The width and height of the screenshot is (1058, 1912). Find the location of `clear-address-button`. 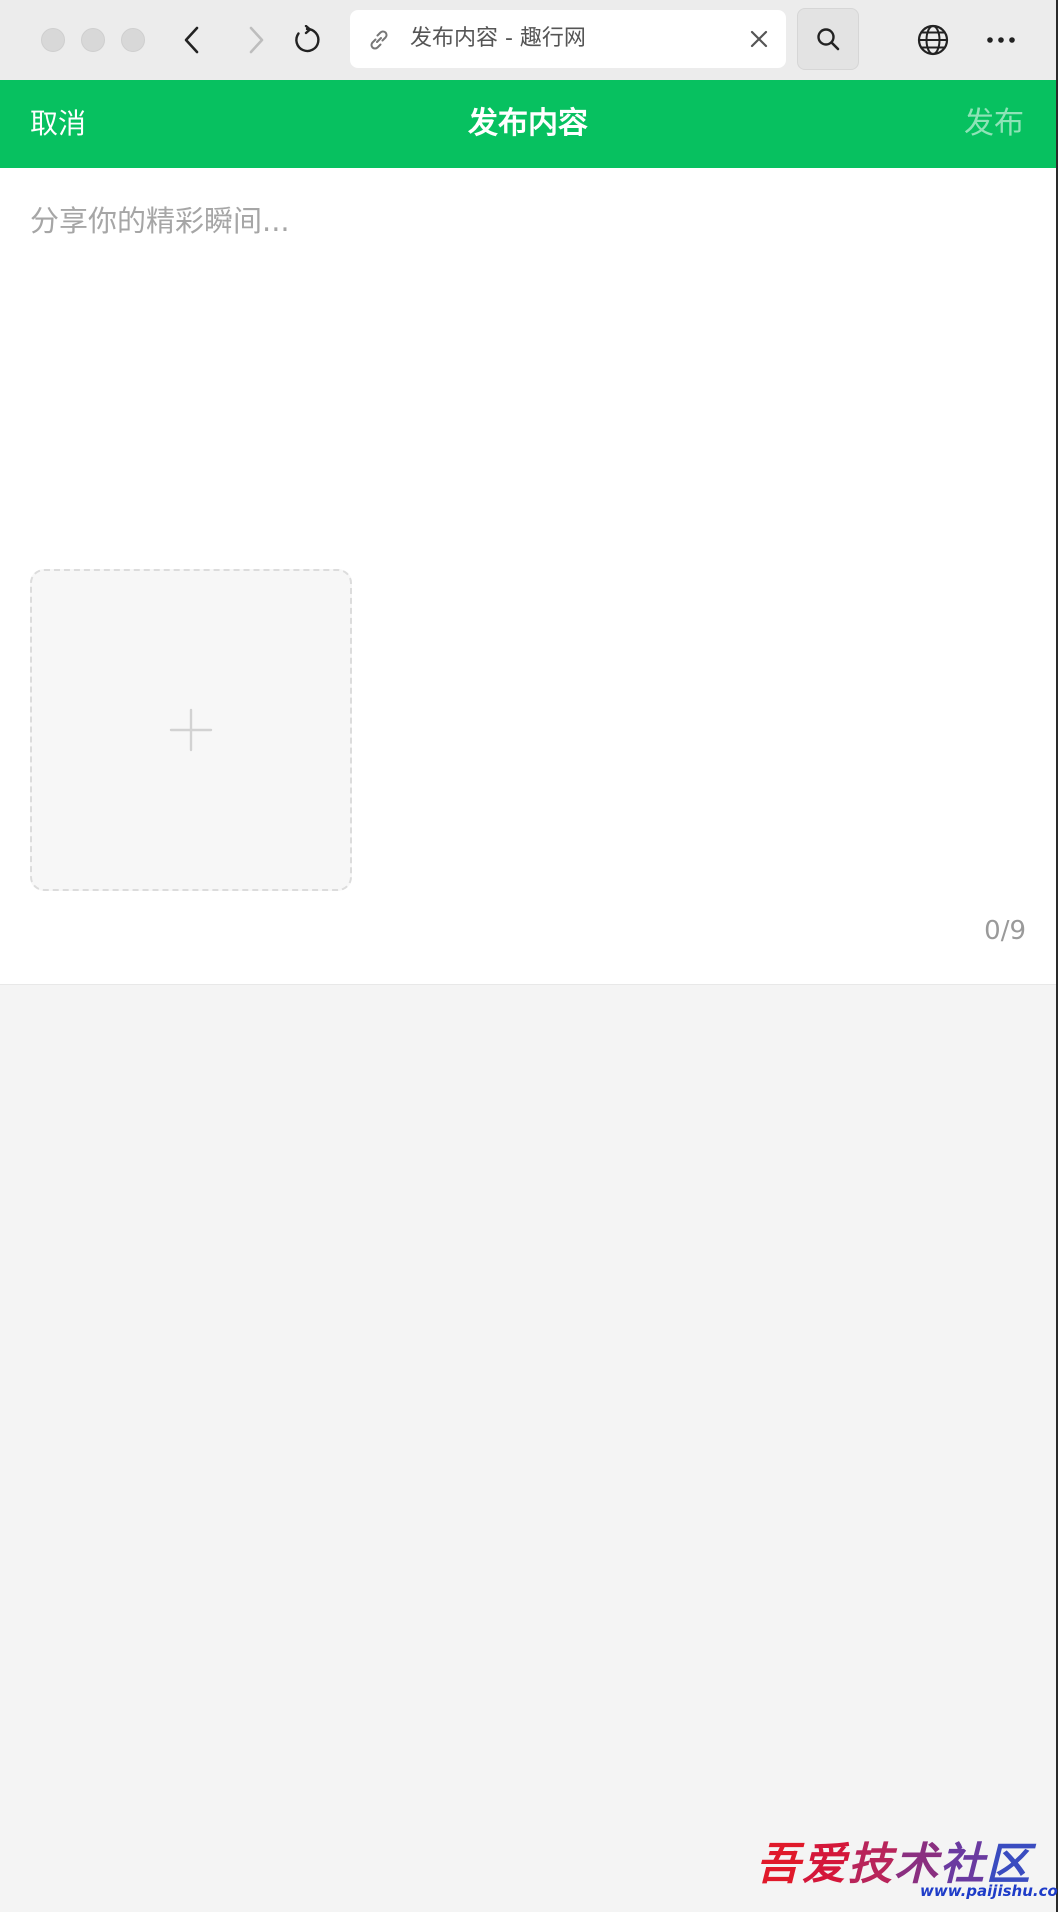

clear-address-button is located at coordinates (759, 39).